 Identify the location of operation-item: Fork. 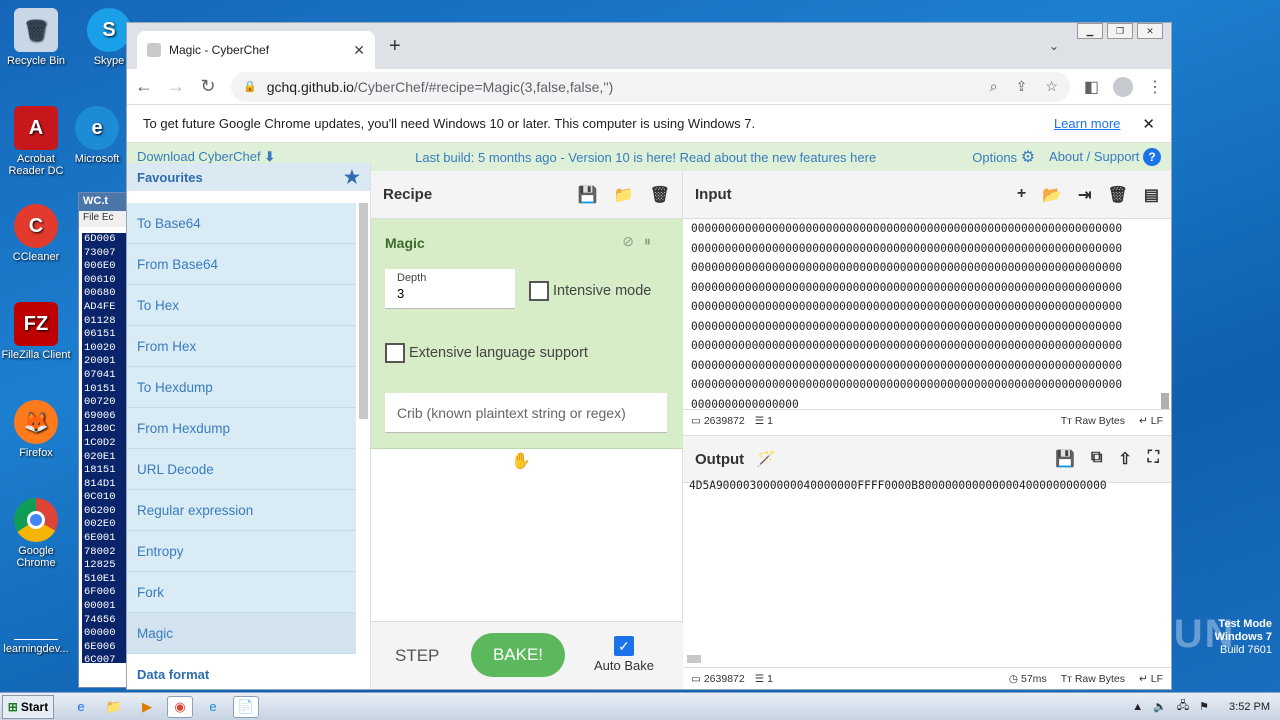
(241, 592).